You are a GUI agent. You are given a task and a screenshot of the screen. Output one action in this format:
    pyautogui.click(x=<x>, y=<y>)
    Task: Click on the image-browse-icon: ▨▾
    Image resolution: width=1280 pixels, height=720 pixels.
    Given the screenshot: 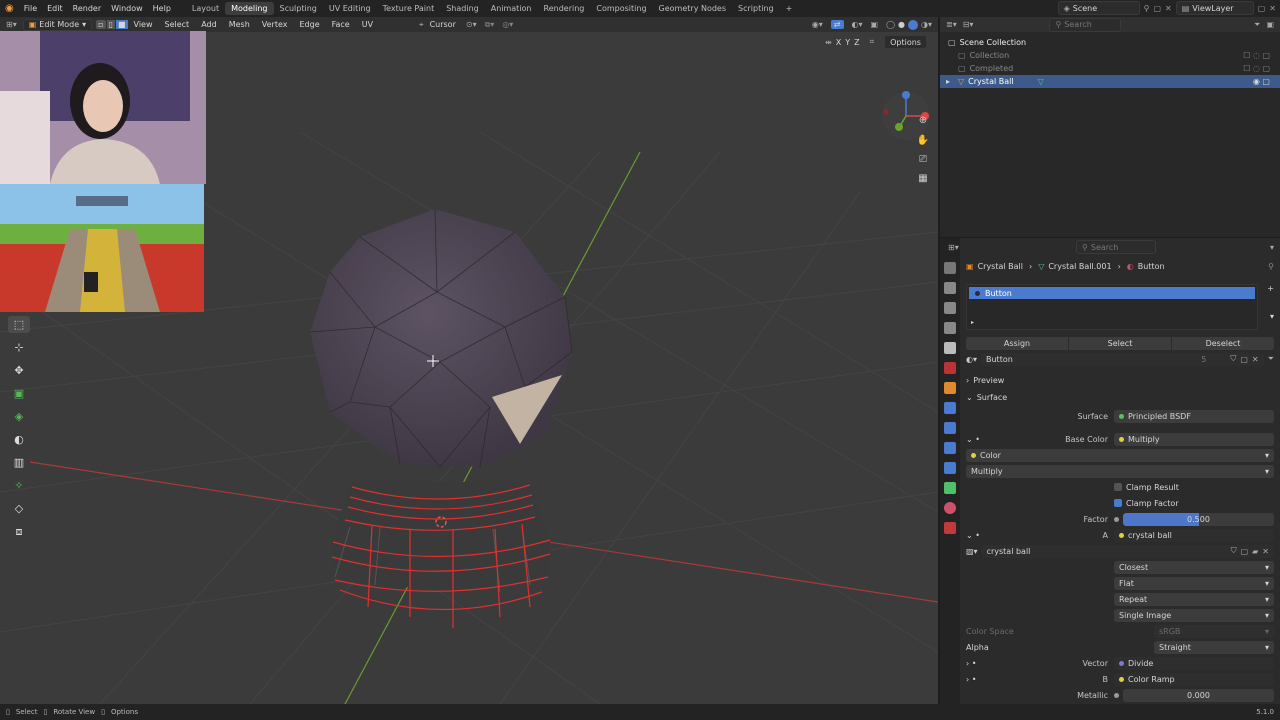 What is the action you would take?
    pyautogui.click(x=972, y=551)
    